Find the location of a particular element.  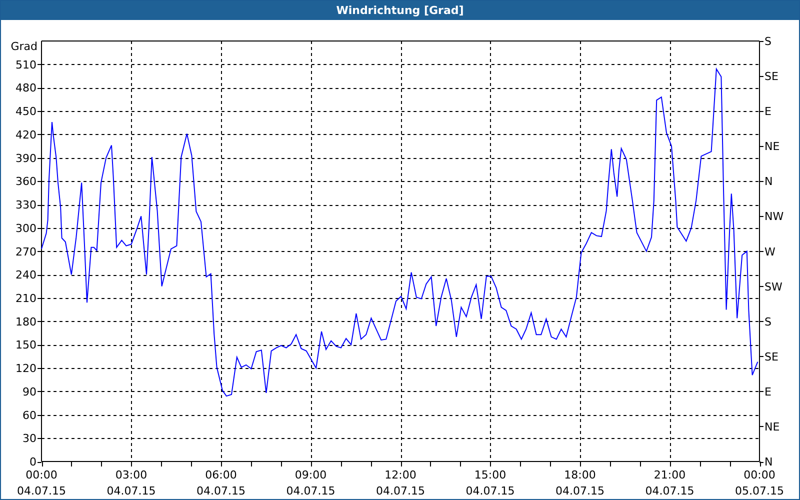

x-tick-date: 05.07.15 is located at coordinates (759, 491).